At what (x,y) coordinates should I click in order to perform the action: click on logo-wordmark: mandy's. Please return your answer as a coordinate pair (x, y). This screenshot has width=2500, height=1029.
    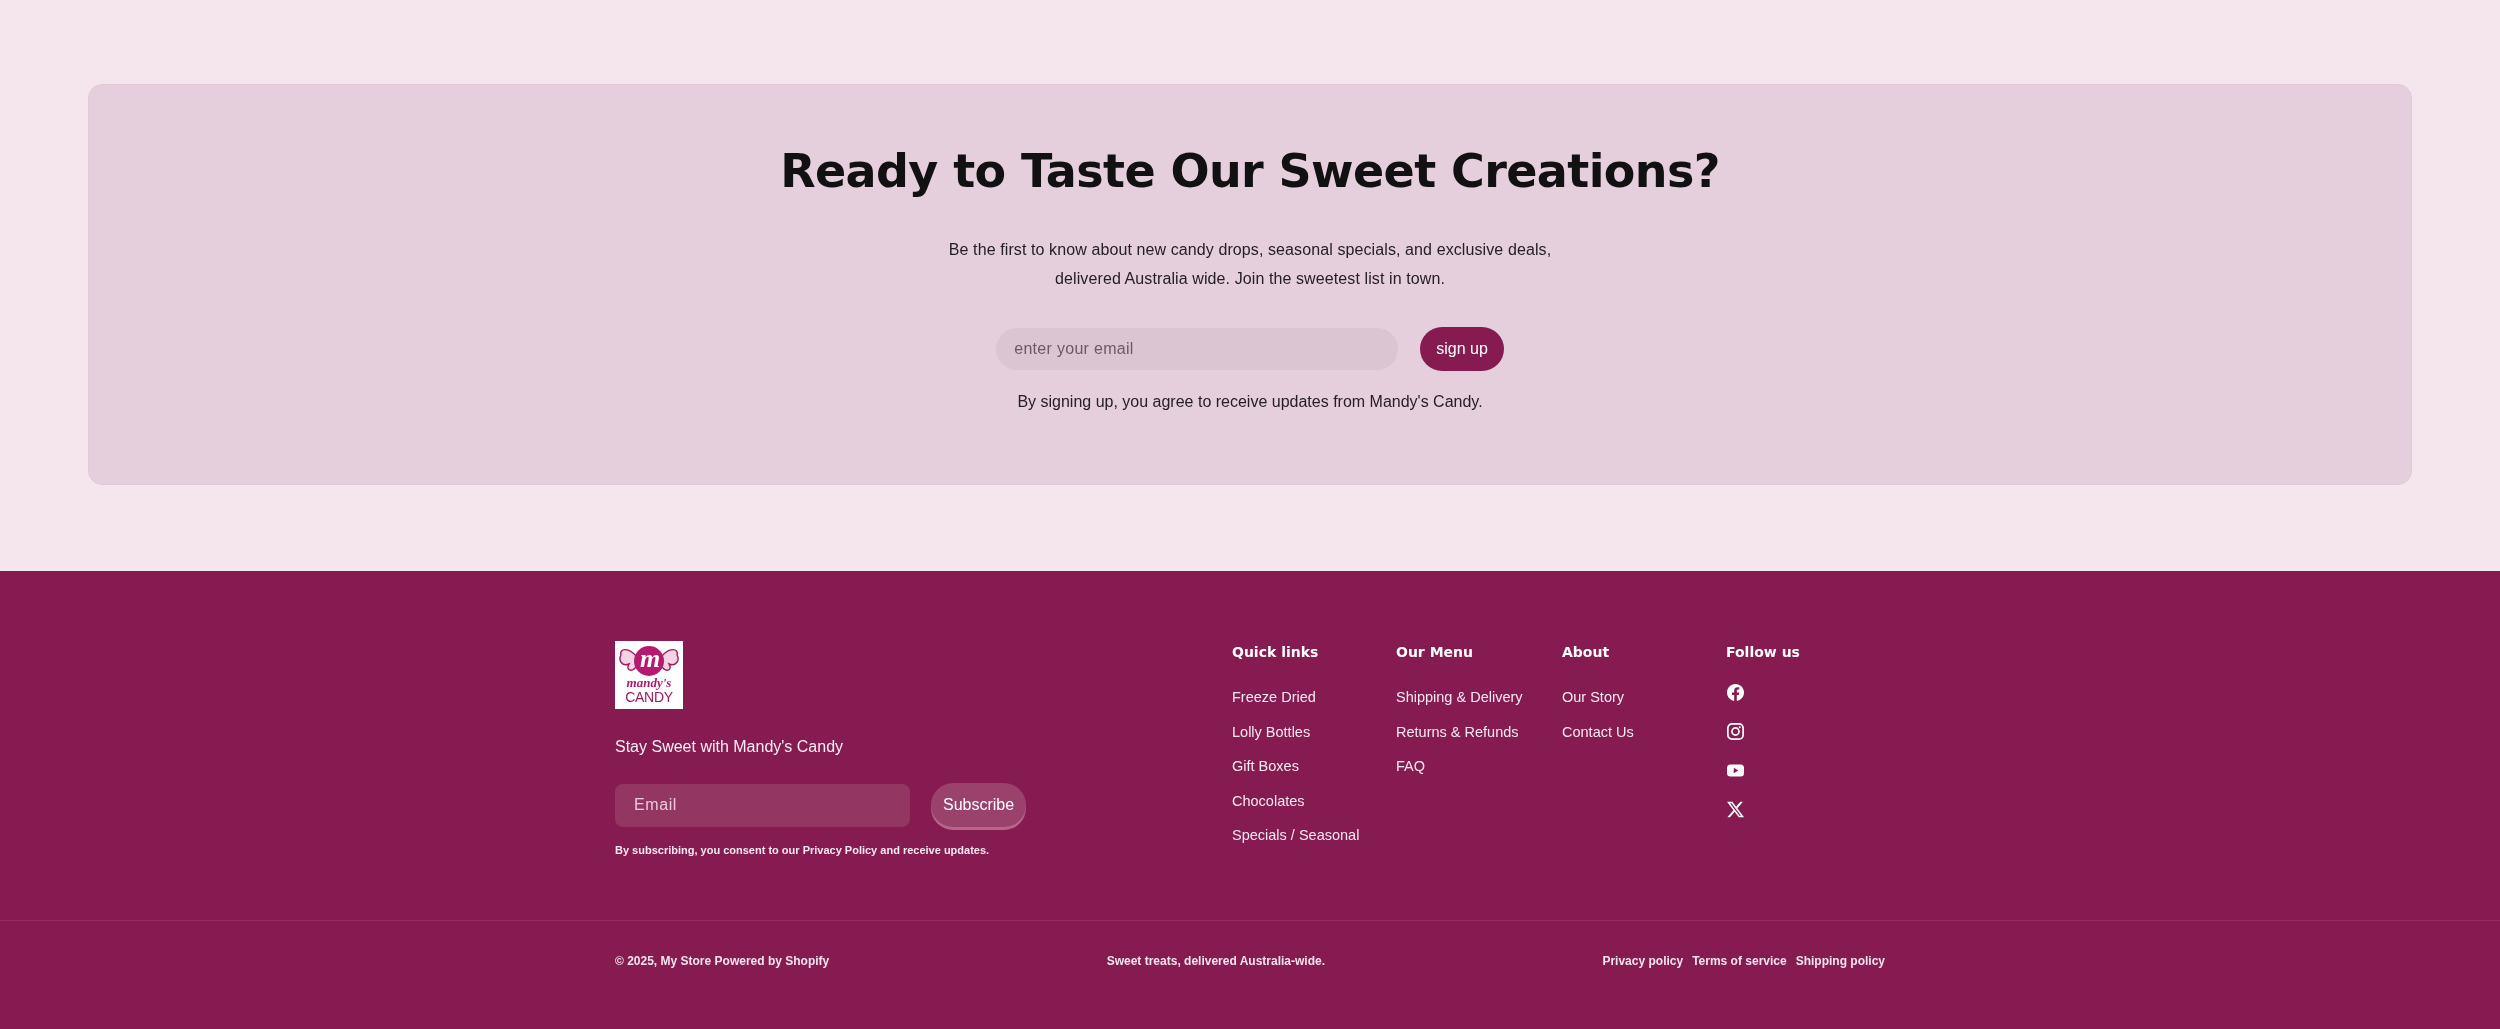
    Looking at the image, I should click on (649, 683).